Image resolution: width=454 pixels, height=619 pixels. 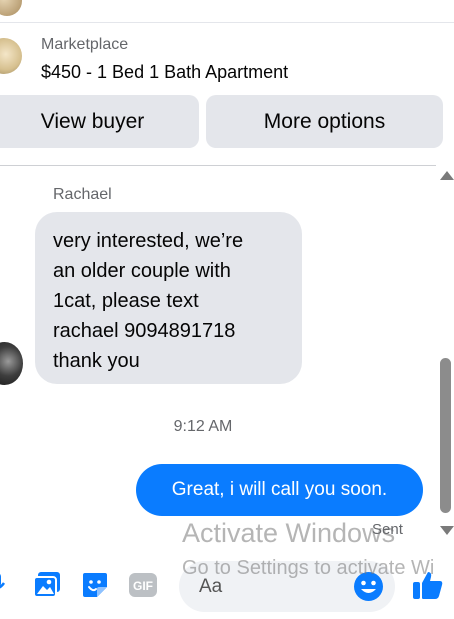 What do you see at coordinates (445, 355) in the screenshot?
I see `scrollbar` at bounding box center [445, 355].